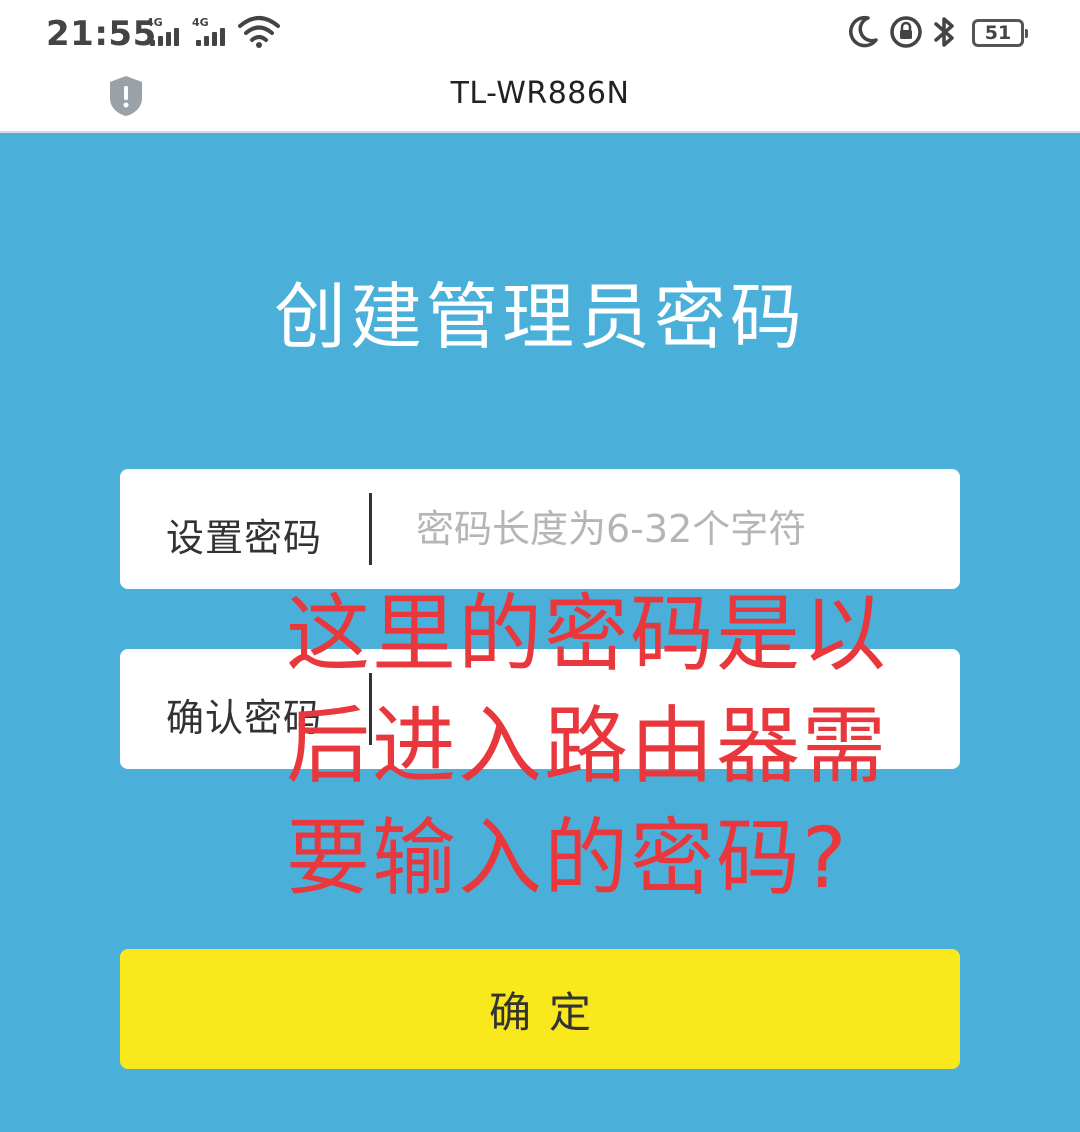 The width and height of the screenshot is (1080, 1132). What do you see at coordinates (1000, 33) in the screenshot?
I see `battery-icon: 51` at bounding box center [1000, 33].